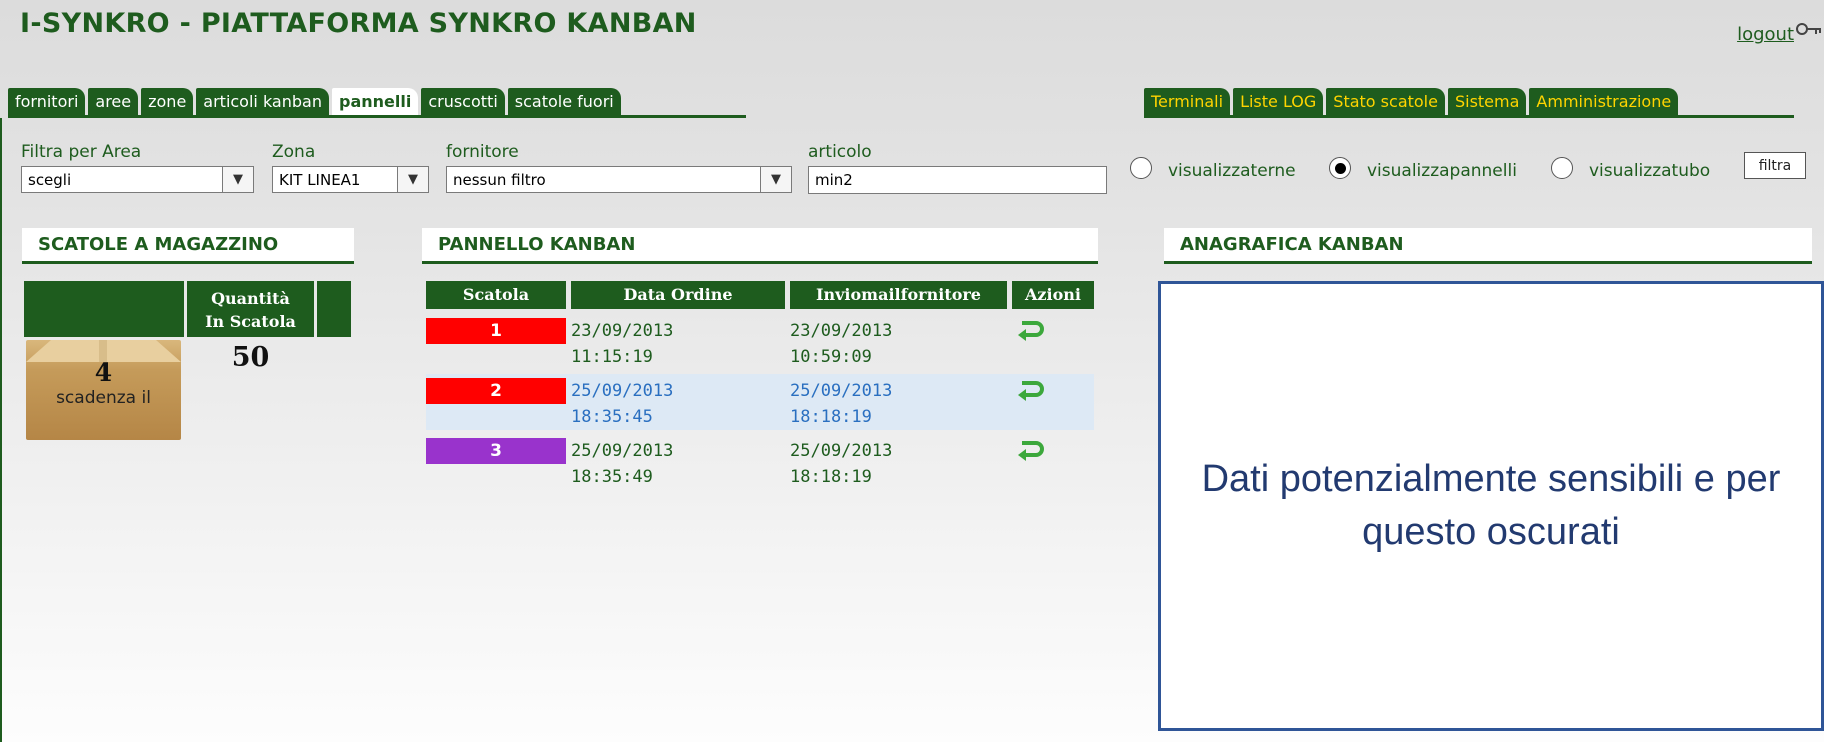 The image size is (1824, 742). I want to click on scatole-header-empty, so click(104, 309).